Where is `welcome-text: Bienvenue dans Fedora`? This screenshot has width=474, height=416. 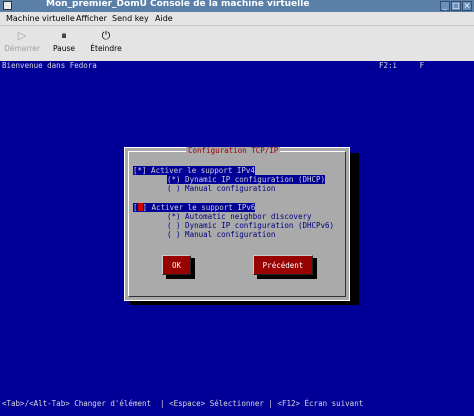
welcome-text: Bienvenue dans Fedora is located at coordinates (49, 65).